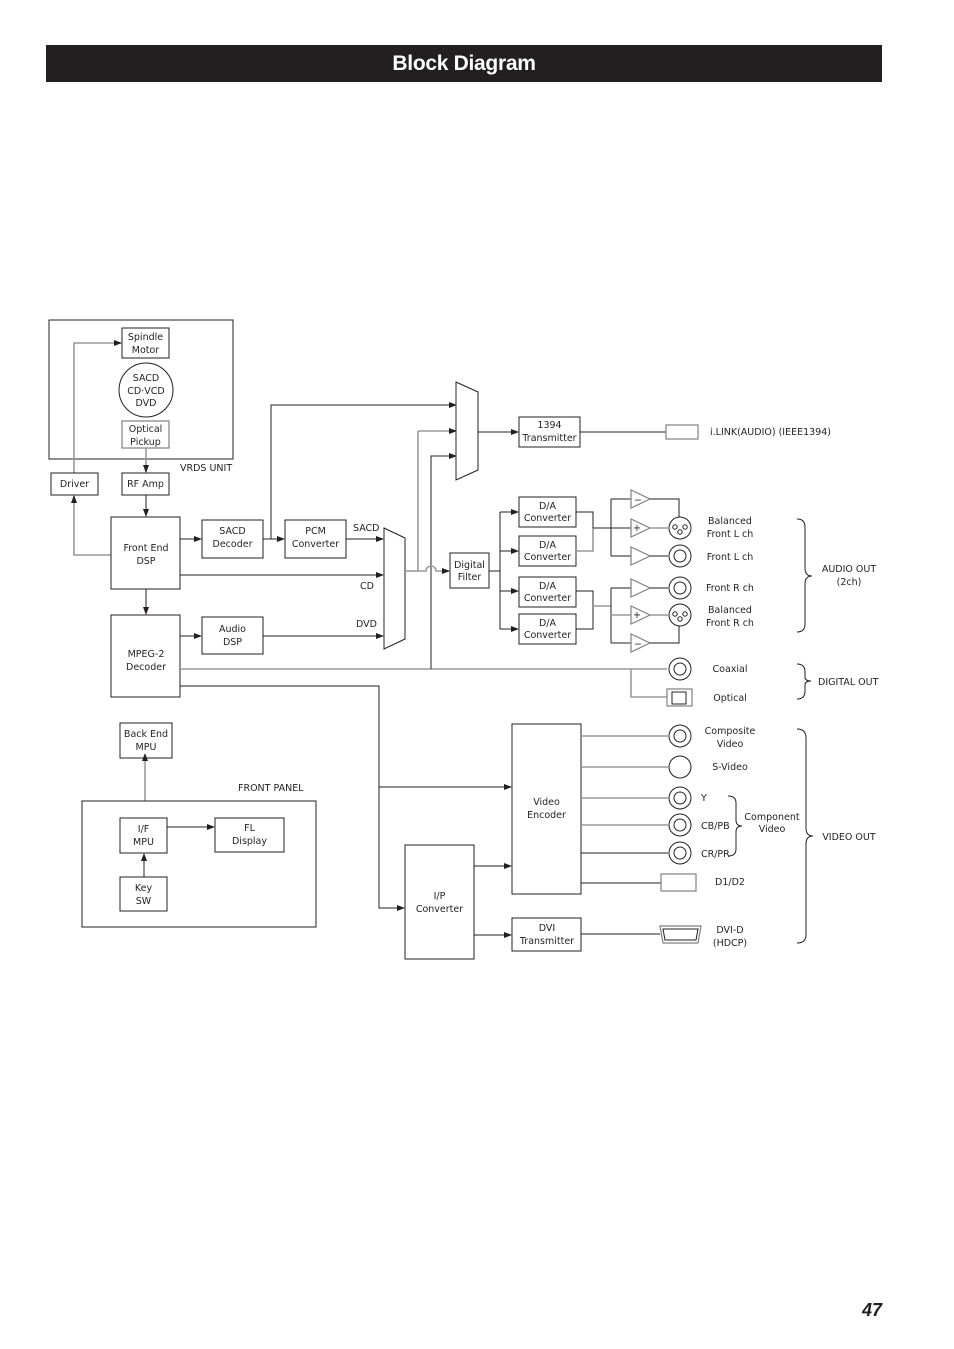 The width and height of the screenshot is (954, 1349). I want to click on video-output-d1d2: D1/D2, so click(730, 882).